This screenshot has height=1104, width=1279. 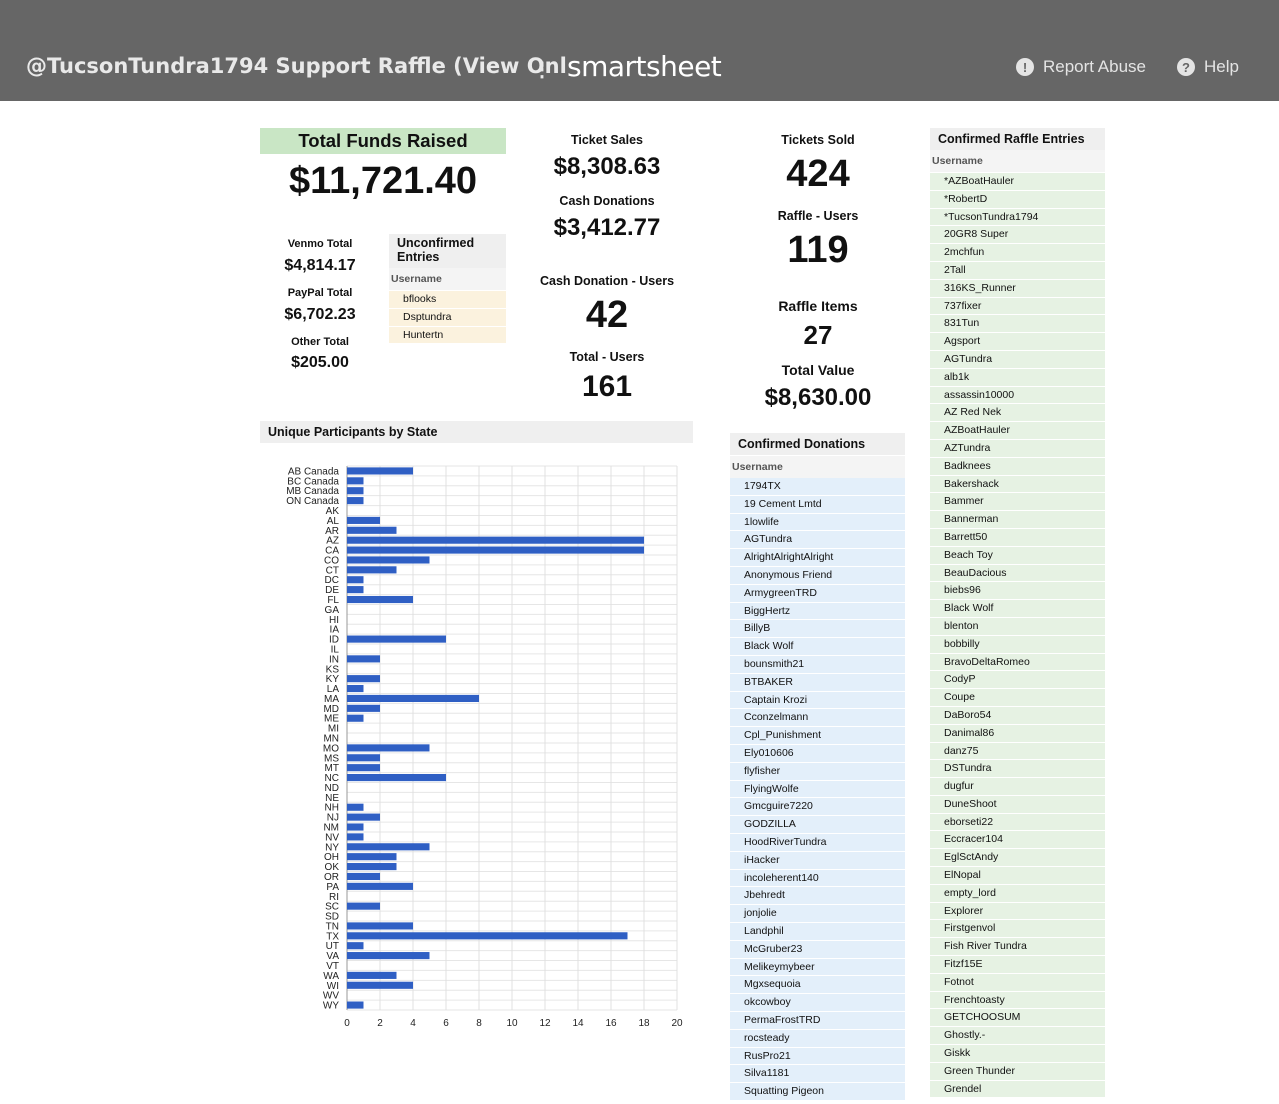 I want to click on list-item: flyfisher, so click(x=817, y=771).